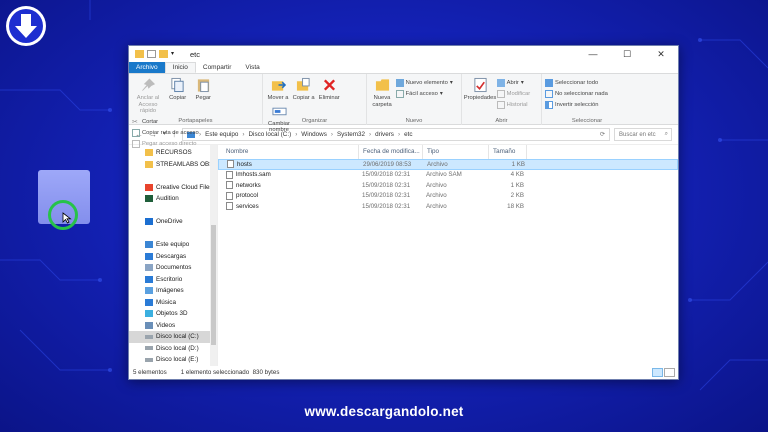  I want to click on select-none-button: No seleccionar nada, so click(576, 94).